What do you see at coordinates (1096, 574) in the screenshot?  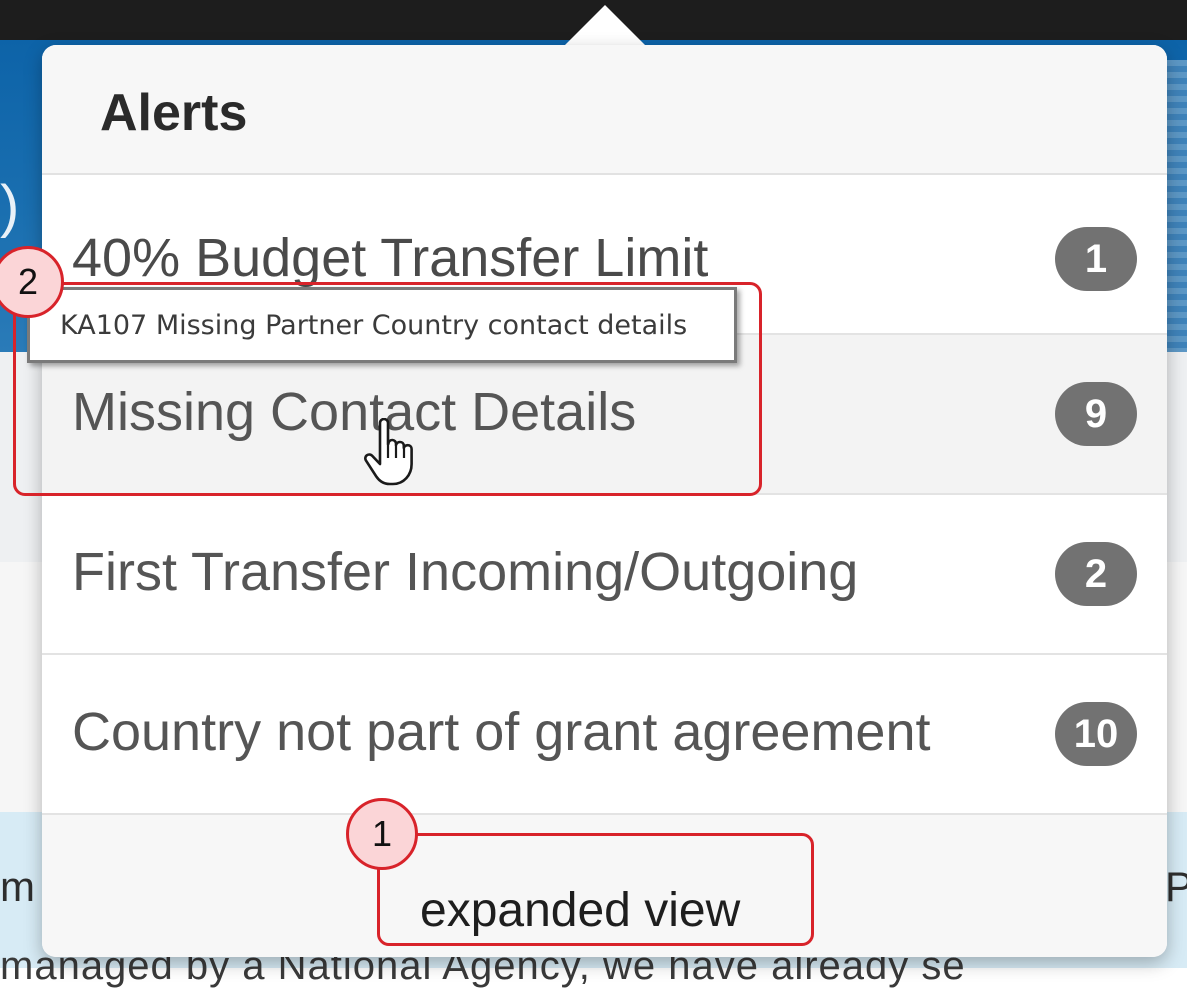 I see `alert-count-badge: 2` at bounding box center [1096, 574].